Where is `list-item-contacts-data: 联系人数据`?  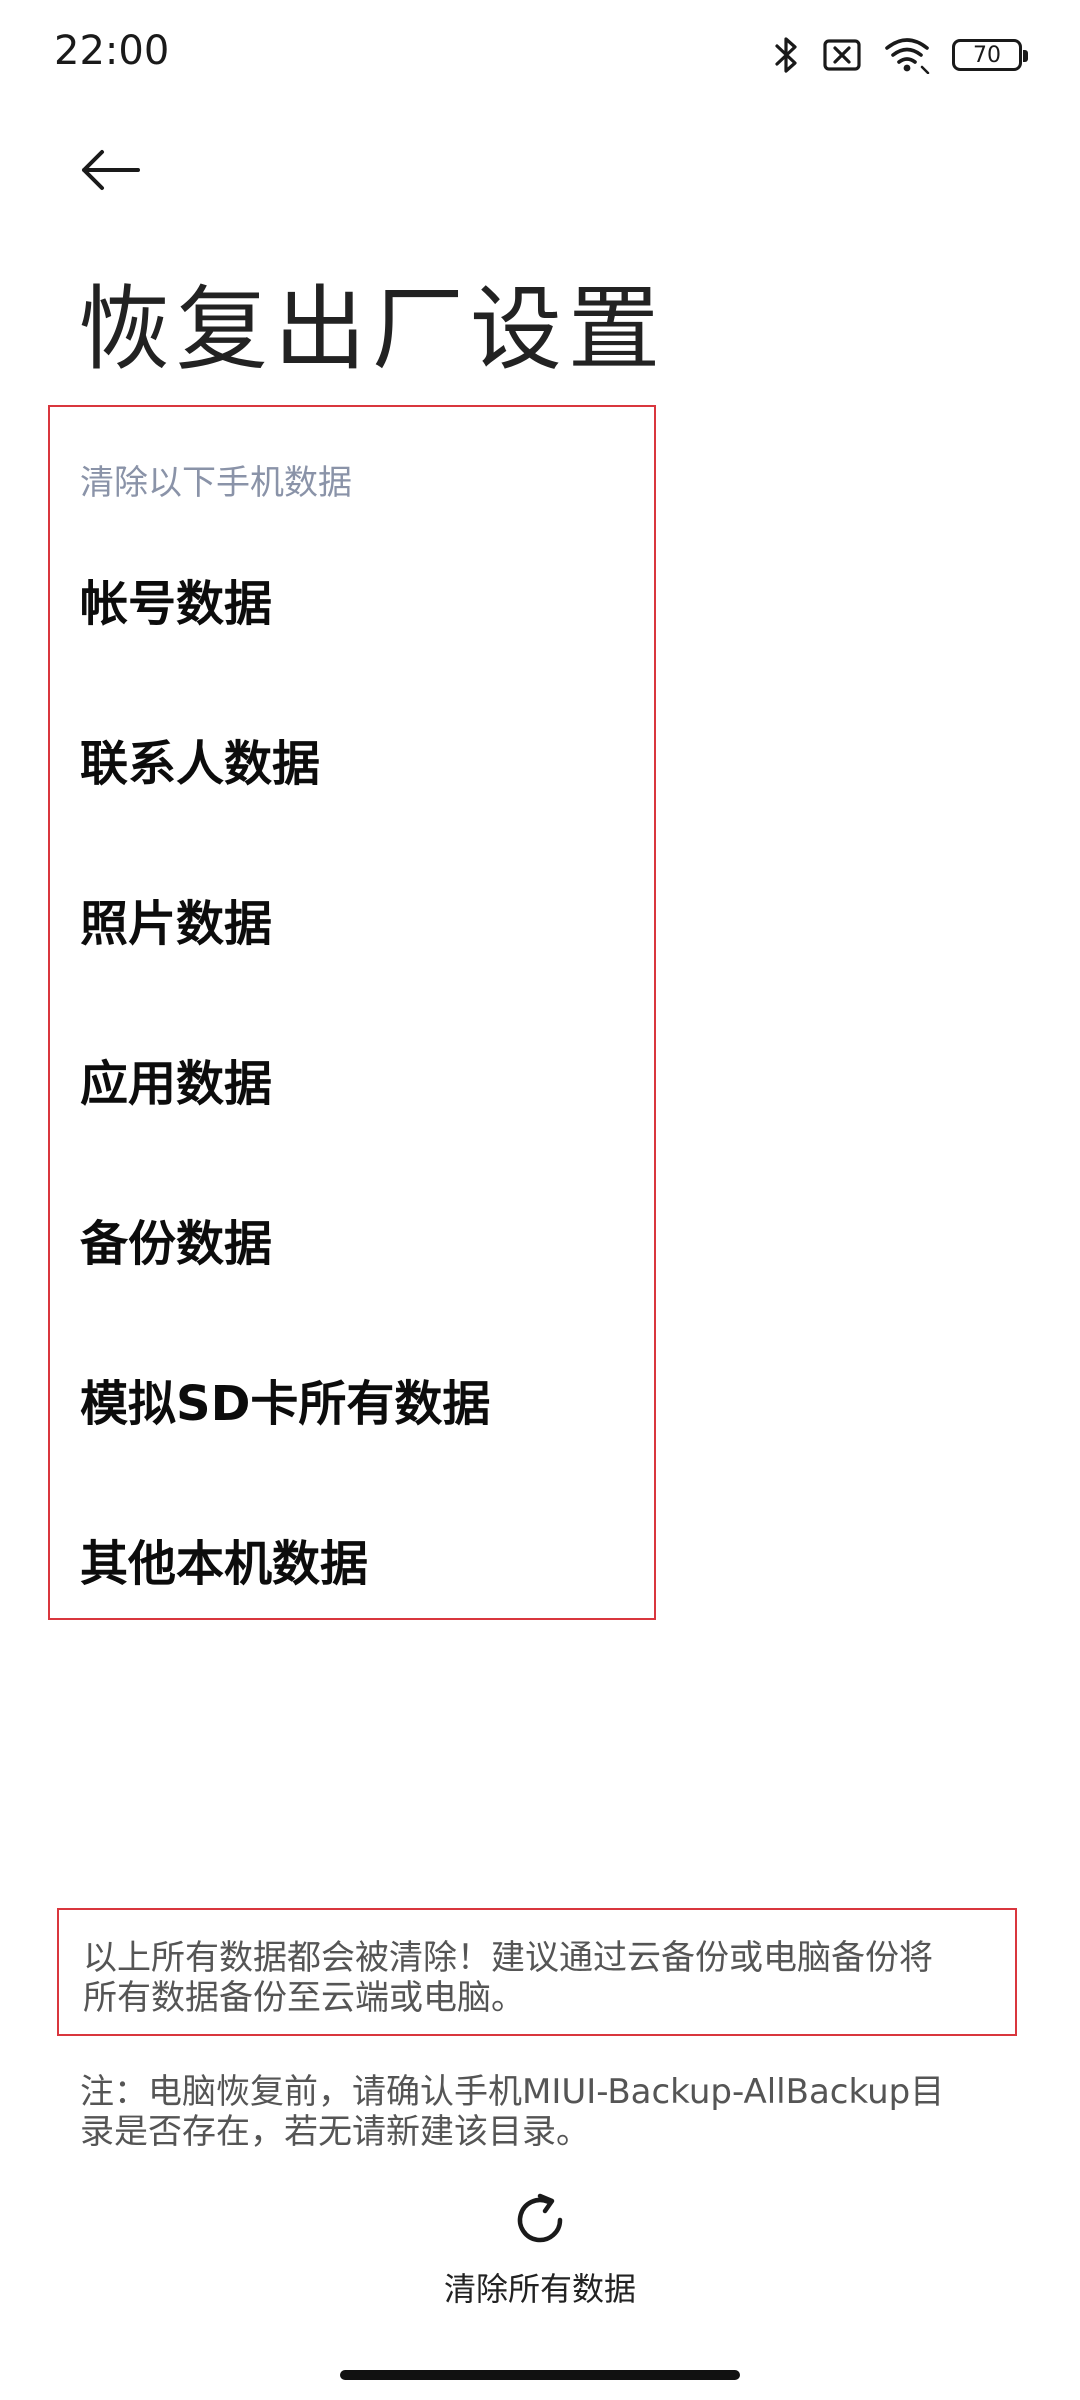 list-item-contacts-data: 联系人数据 is located at coordinates (200, 764).